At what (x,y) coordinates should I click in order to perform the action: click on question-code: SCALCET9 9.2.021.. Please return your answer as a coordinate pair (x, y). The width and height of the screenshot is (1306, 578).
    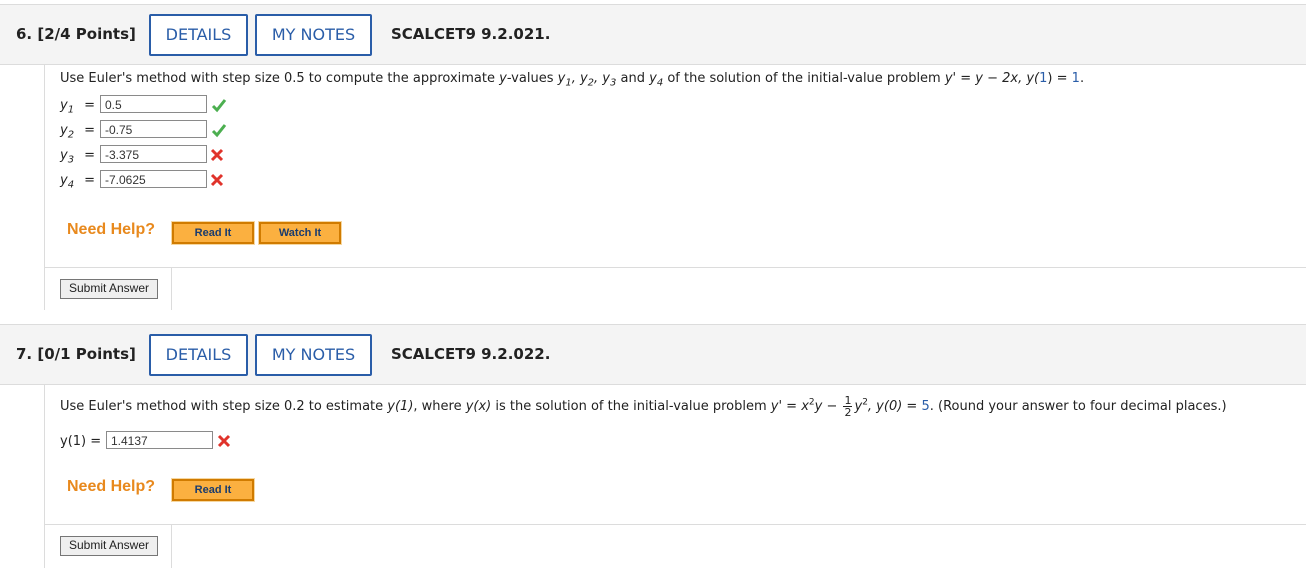
    Looking at the image, I should click on (471, 34).